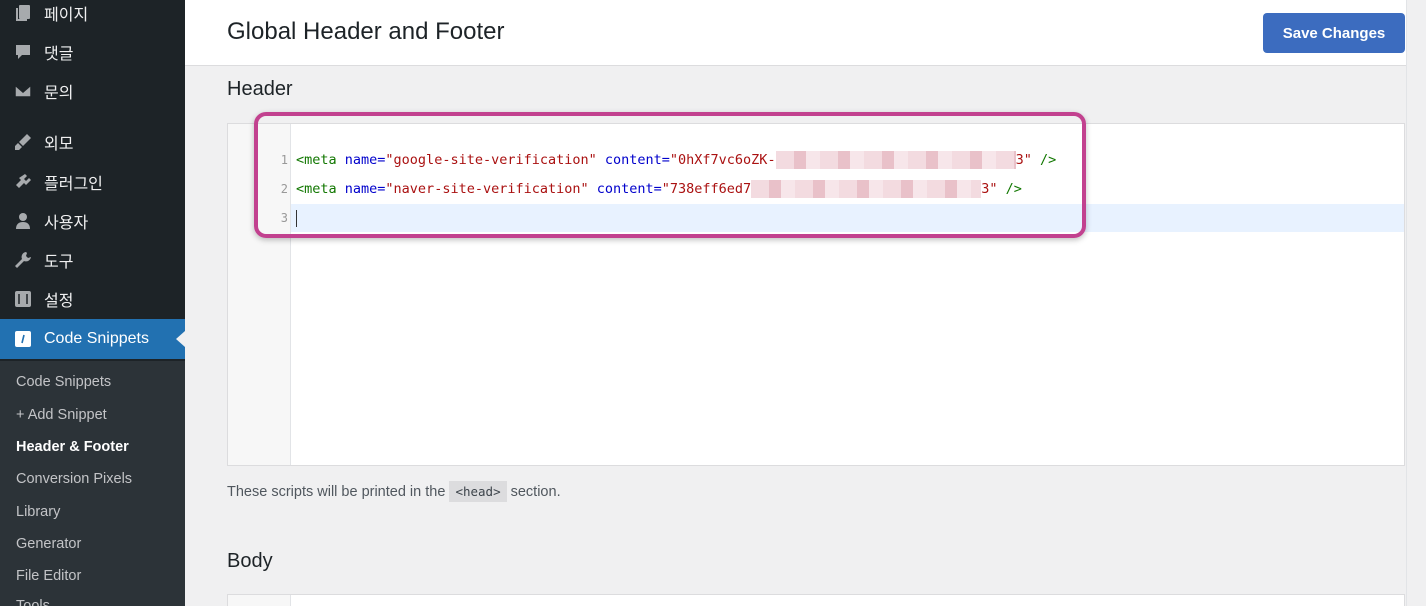 Image resolution: width=1426 pixels, height=606 pixels. I want to click on sidebar-item-appearance: 외모, so click(92, 142).